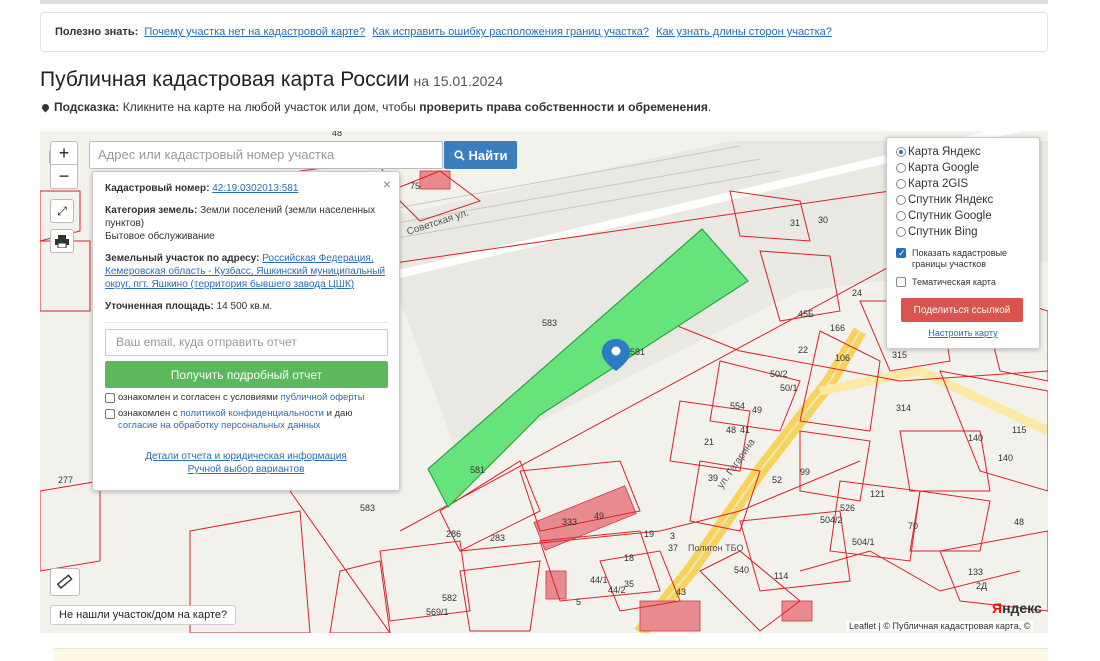 The image size is (1100, 661). Describe the element at coordinates (805, 472) in the screenshot. I see `svg-text: 99` at that location.